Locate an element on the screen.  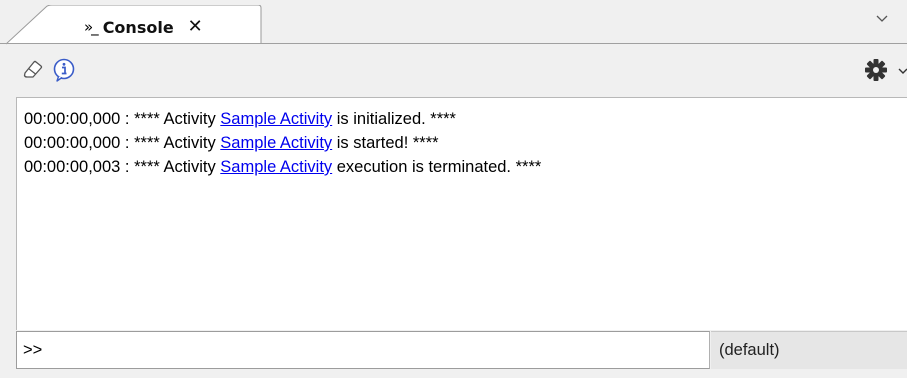
close-icon: ✕ is located at coordinates (195, 27).